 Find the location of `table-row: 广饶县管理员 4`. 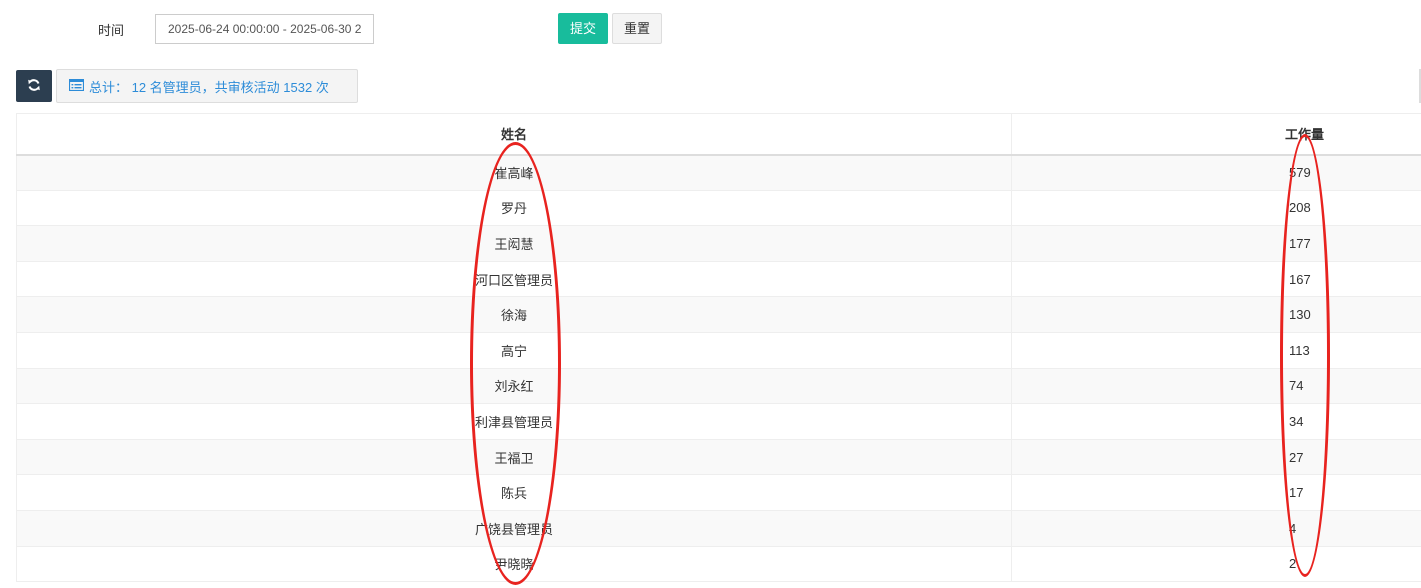

table-row: 广饶县管理员 4 is located at coordinates (718, 528).